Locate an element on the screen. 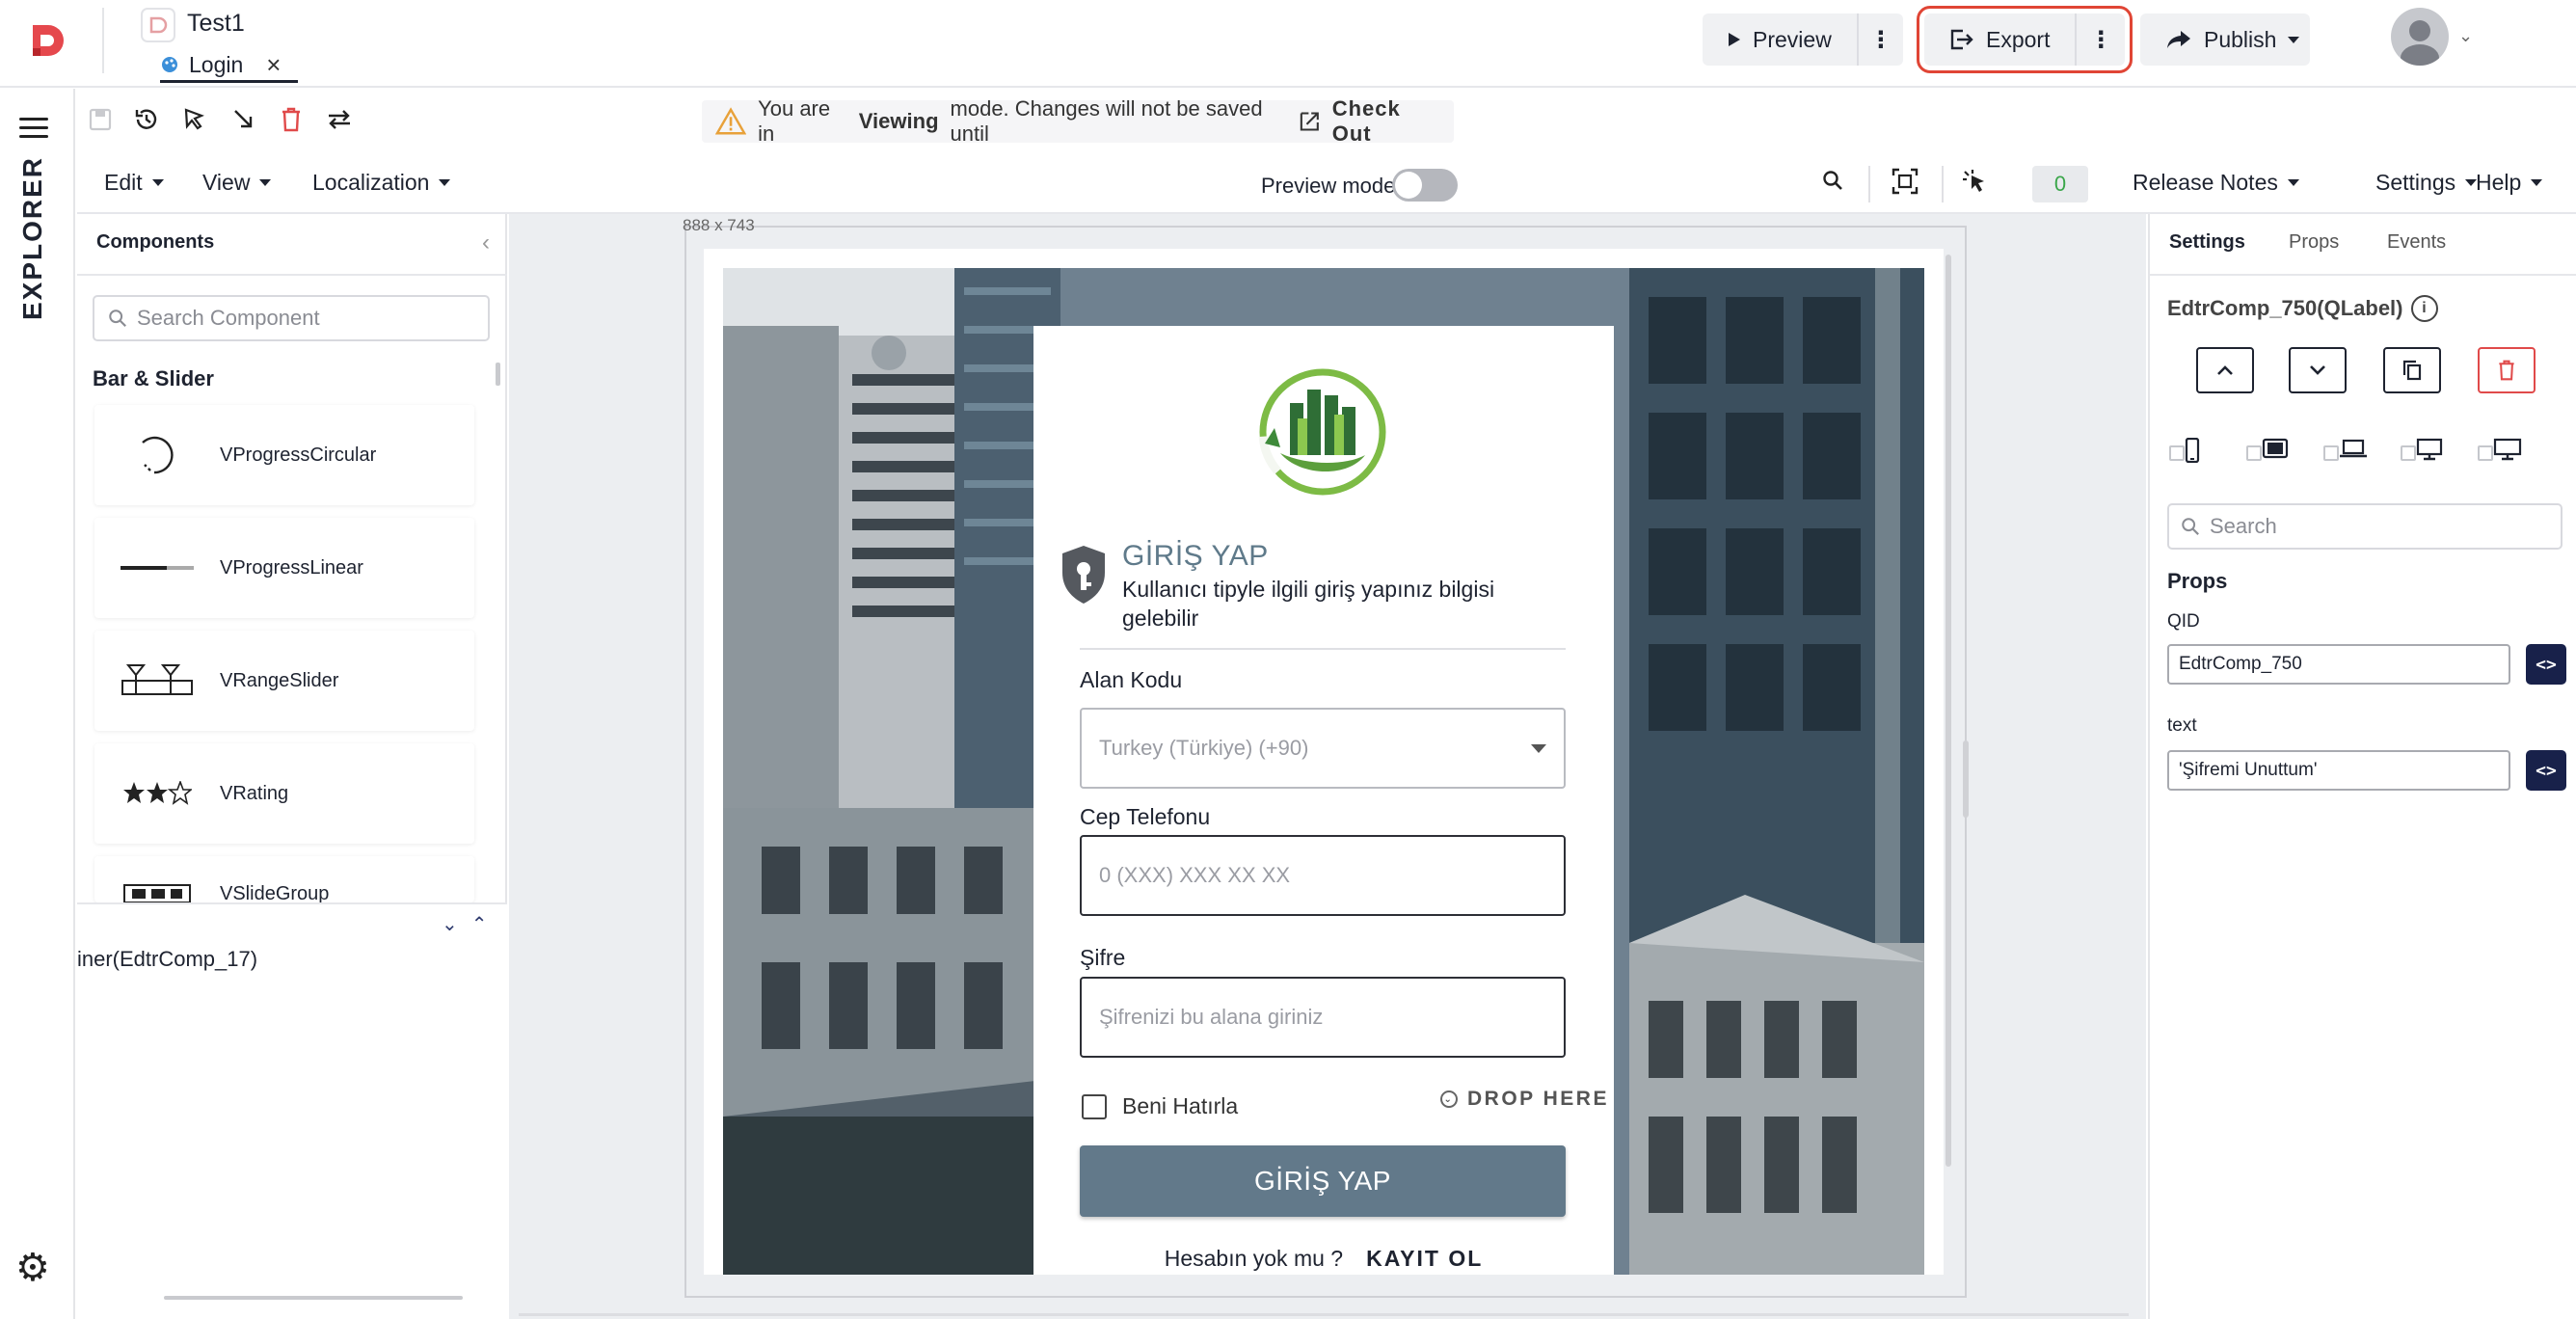 This screenshot has height=1319, width=2576. signup-link: KAYIT OL is located at coordinates (1425, 1259).